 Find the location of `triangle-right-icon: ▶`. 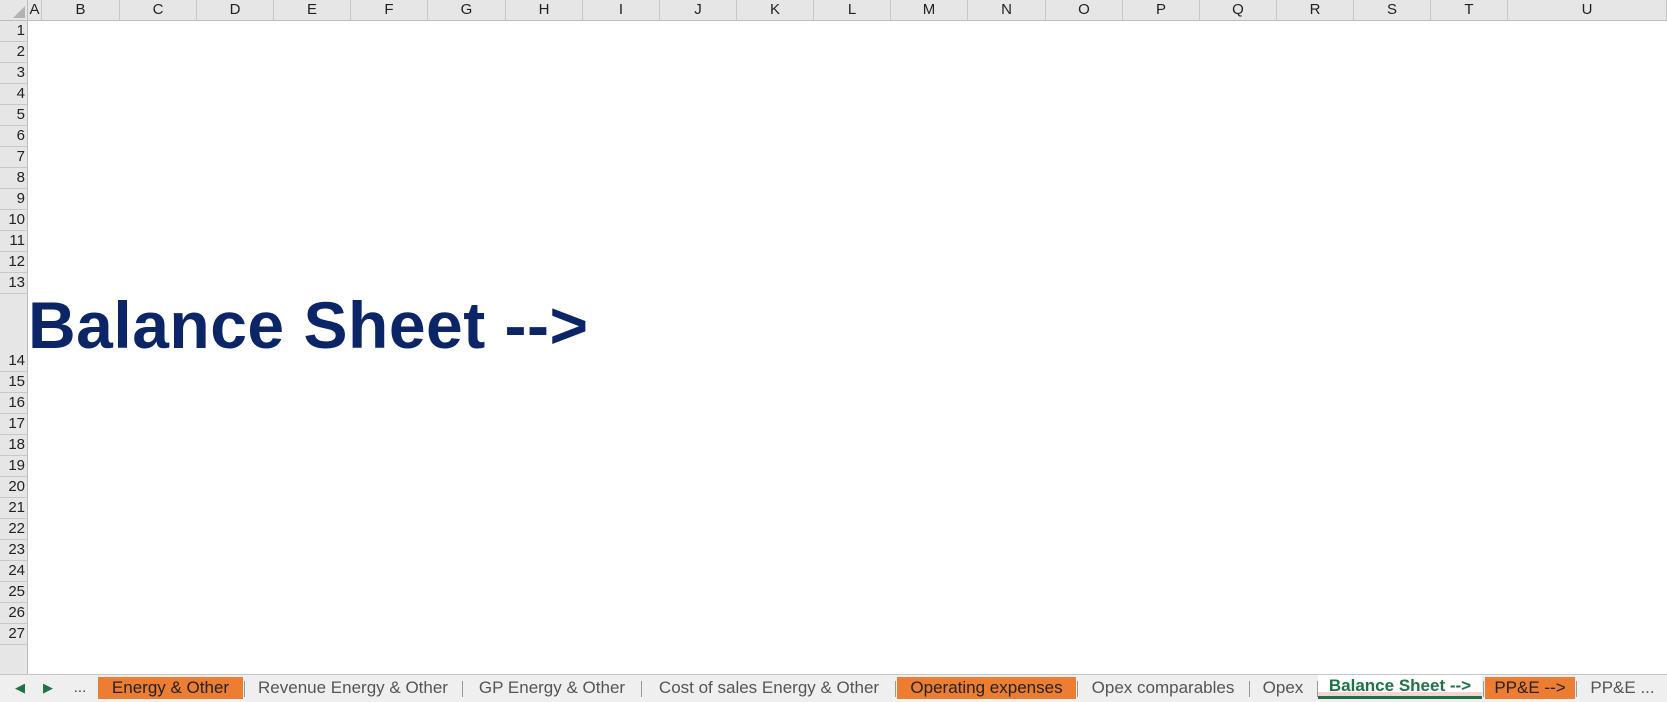

triangle-right-icon: ▶ is located at coordinates (48, 687).